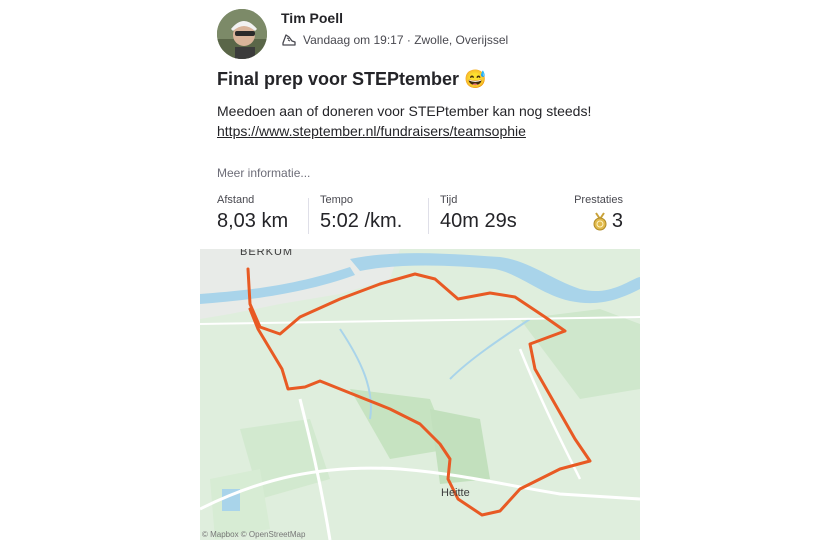 This screenshot has width=840, height=540. I want to click on running-shoe-icon, so click(289, 40).